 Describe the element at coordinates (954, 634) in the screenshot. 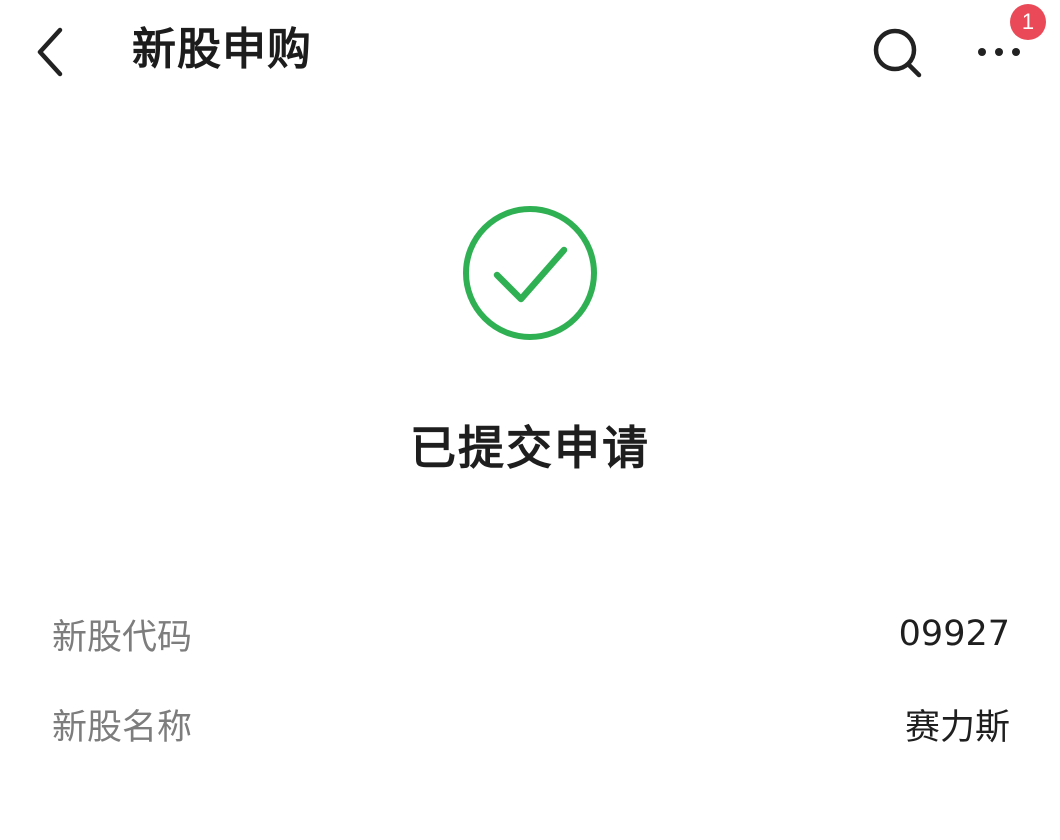

I see `detail-value: 09927` at that location.